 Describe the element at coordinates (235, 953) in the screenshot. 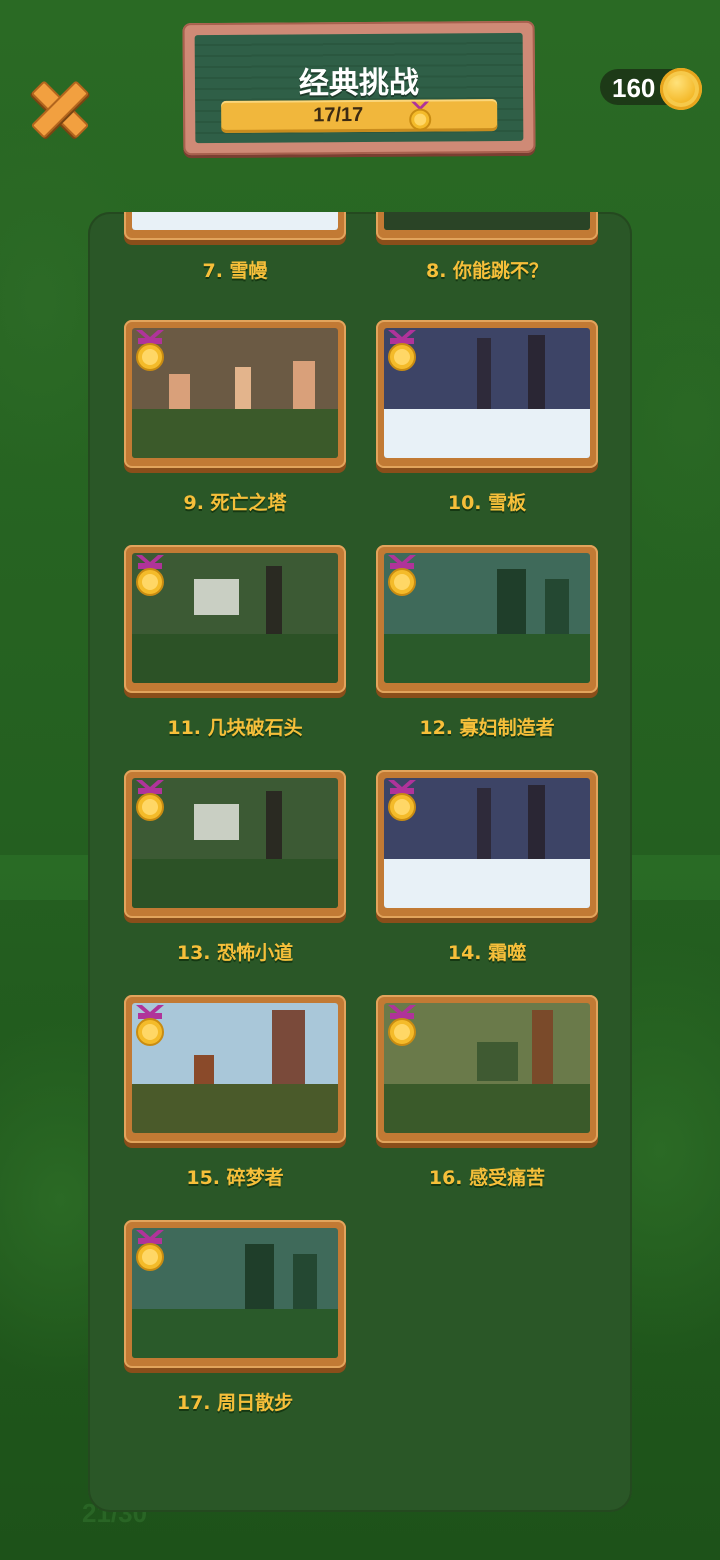

I see `level-label: 13. 恐怖小道` at that location.